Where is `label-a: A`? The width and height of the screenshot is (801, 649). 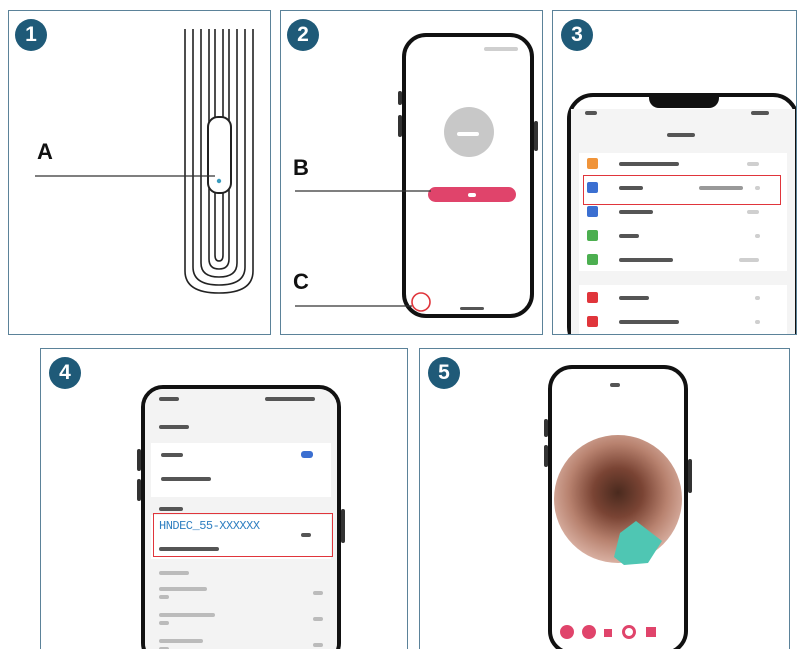 label-a: A is located at coordinates (45, 151).